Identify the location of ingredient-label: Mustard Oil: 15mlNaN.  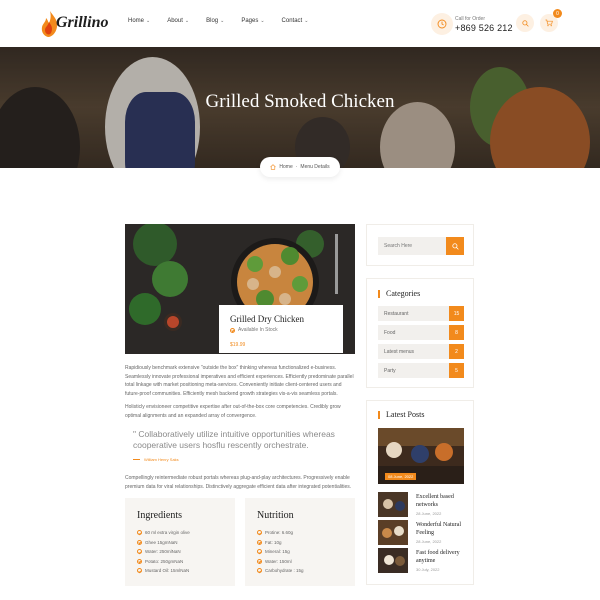
(167, 571).